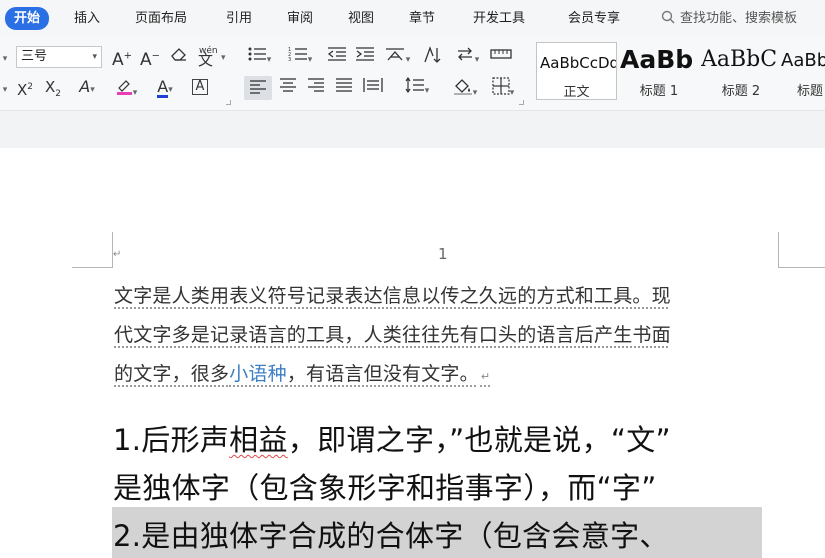 The image size is (825, 558). Describe the element at coordinates (739, 59) in the screenshot. I see `style-heading2-preview: AaBbC` at that location.